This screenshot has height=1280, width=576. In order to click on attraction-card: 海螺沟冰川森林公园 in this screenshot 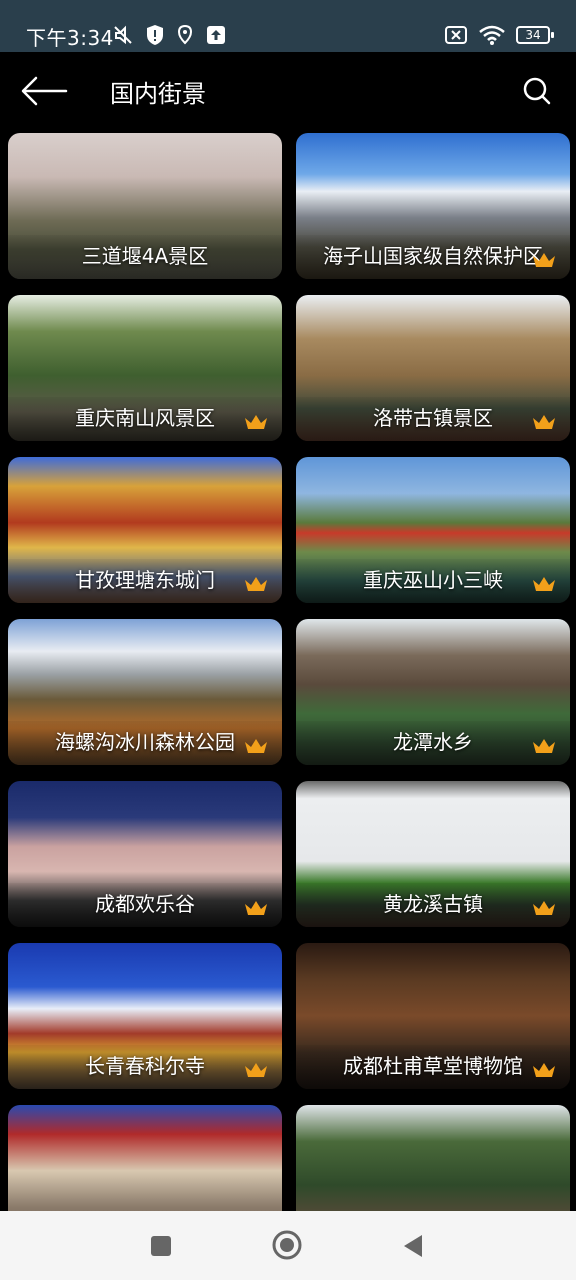, I will do `click(145, 692)`.